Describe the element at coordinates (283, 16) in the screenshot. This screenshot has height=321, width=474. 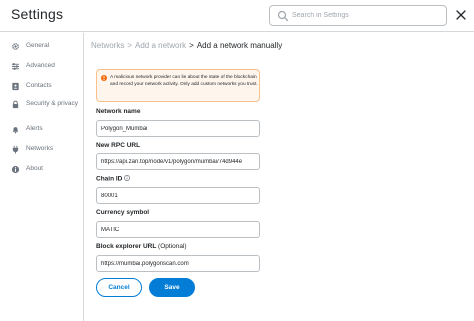
I see `search-icon` at that location.